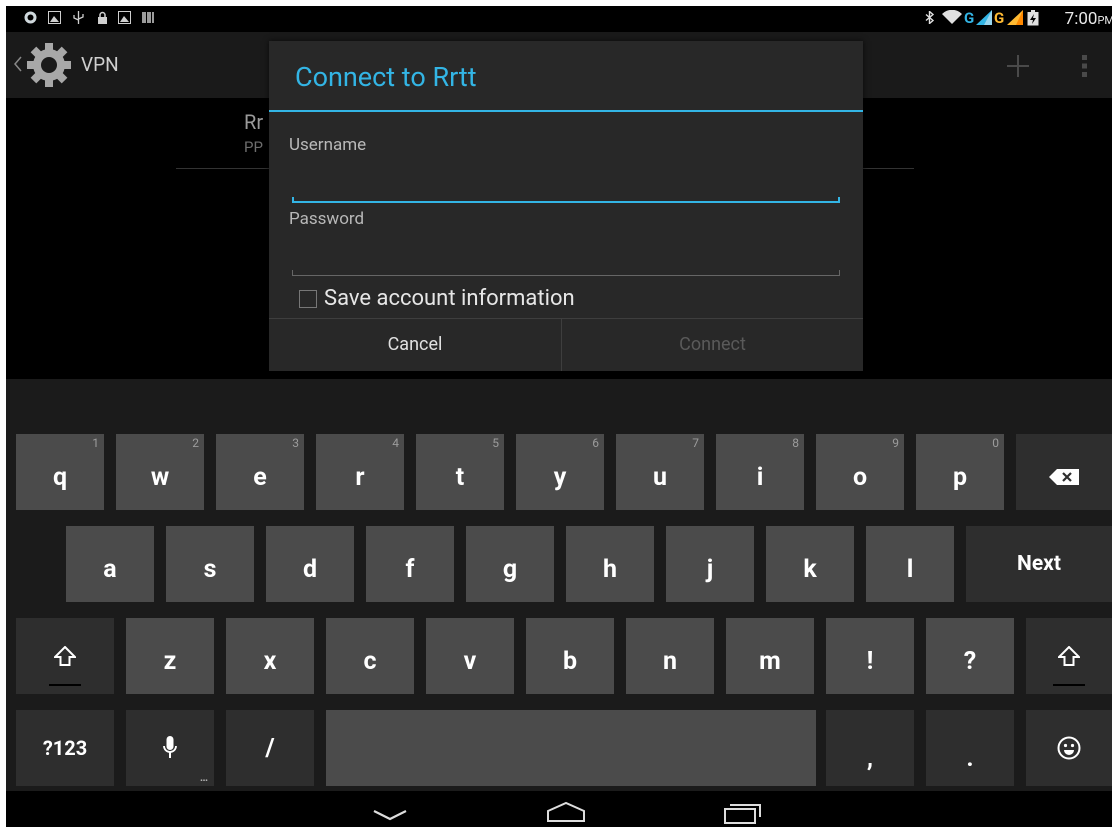 This screenshot has height=827, width=1115. Describe the element at coordinates (969, 18) in the screenshot. I see `network-type-1: G` at that location.